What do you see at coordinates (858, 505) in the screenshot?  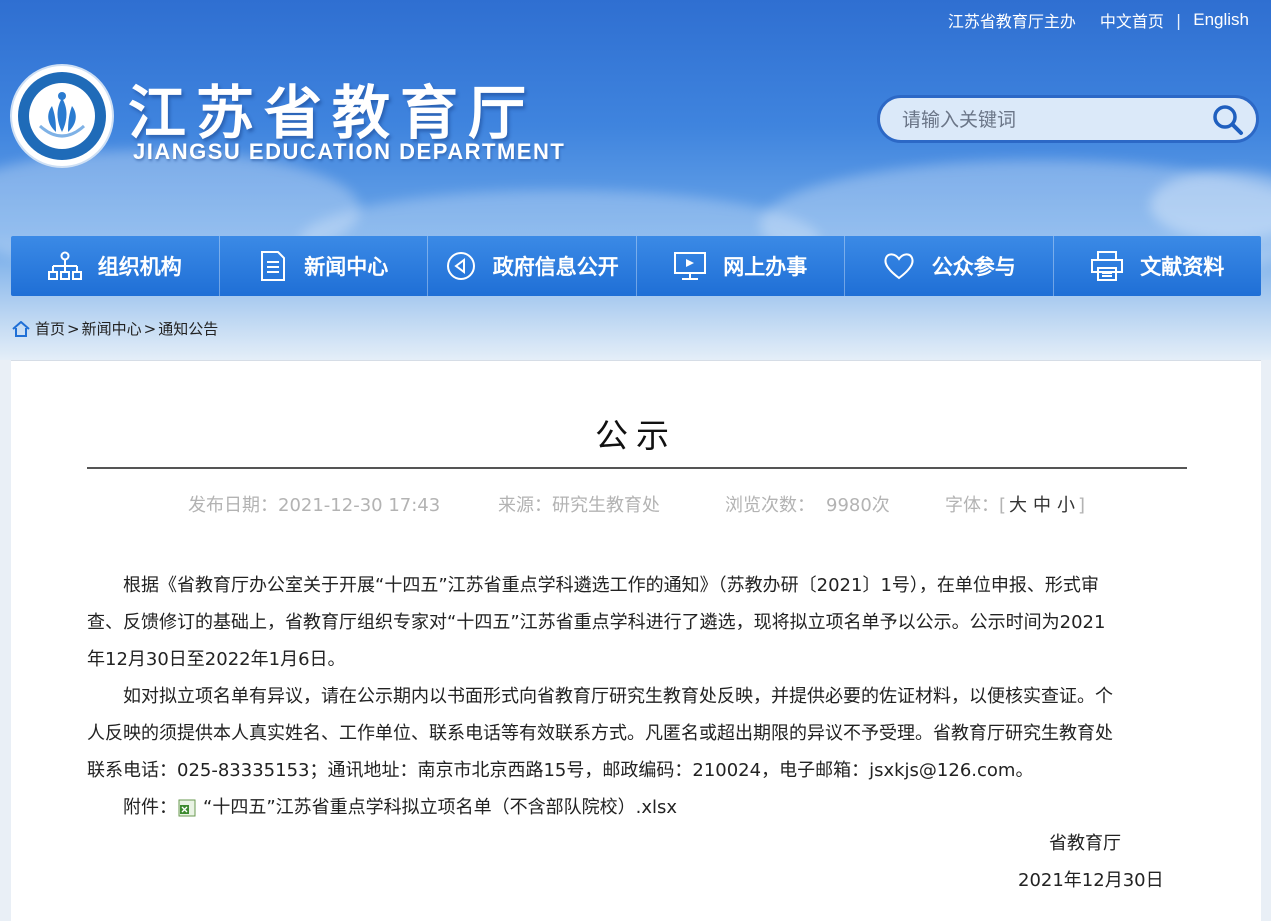 I see `views-count: 9980次` at bounding box center [858, 505].